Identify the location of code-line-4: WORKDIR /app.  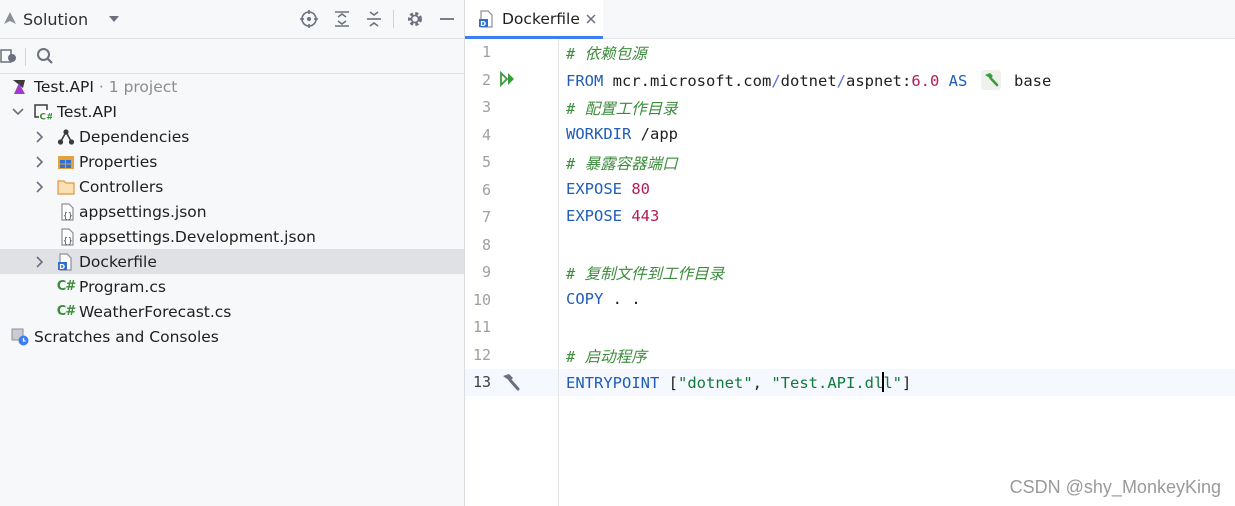
(622, 134).